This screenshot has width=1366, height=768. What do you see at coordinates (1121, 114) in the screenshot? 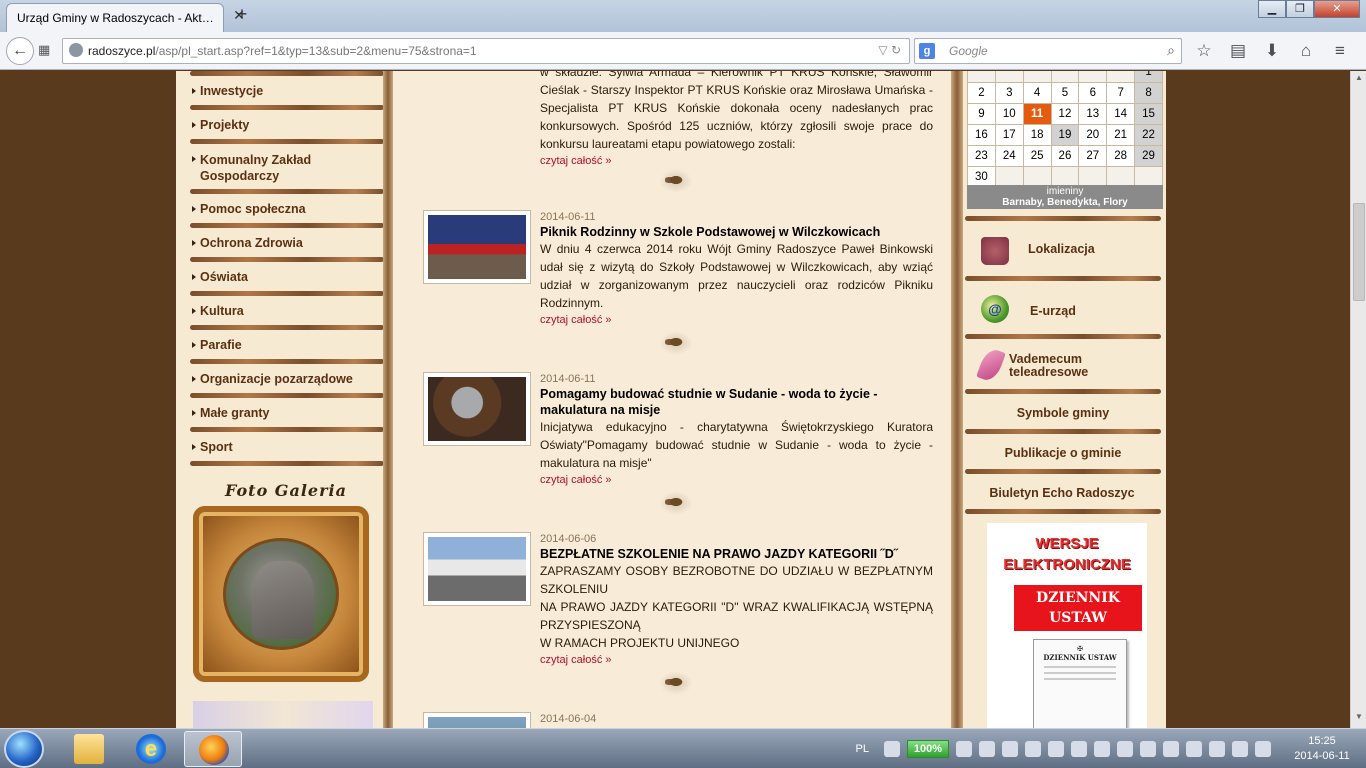
I see `calendar-day: 14` at bounding box center [1121, 114].